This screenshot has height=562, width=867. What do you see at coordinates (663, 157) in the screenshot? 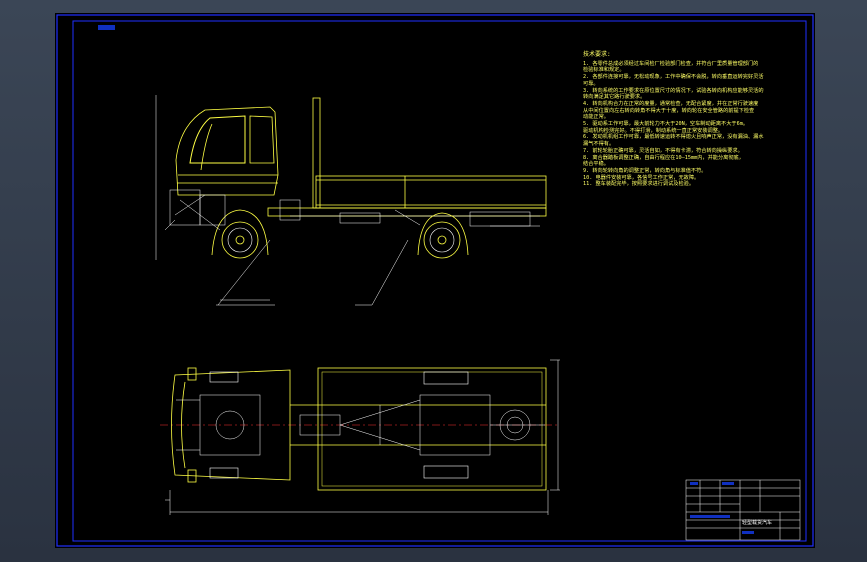
I see `tech-req-line: 8. 离合器踏板调整正确，自由行程应在10—15mm内，并能分离彻底，` at bounding box center [663, 157].